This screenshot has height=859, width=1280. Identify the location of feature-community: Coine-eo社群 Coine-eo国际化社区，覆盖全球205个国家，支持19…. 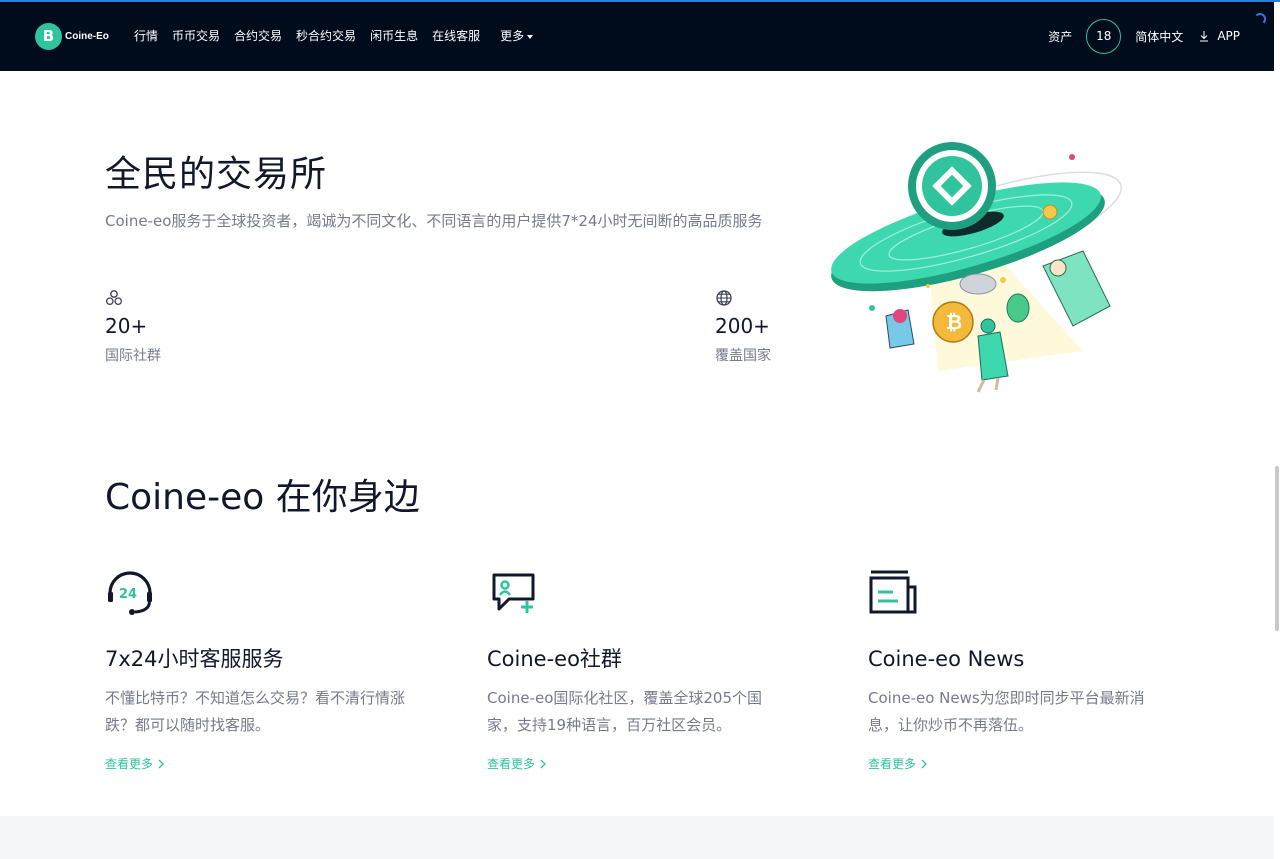
(647, 669).